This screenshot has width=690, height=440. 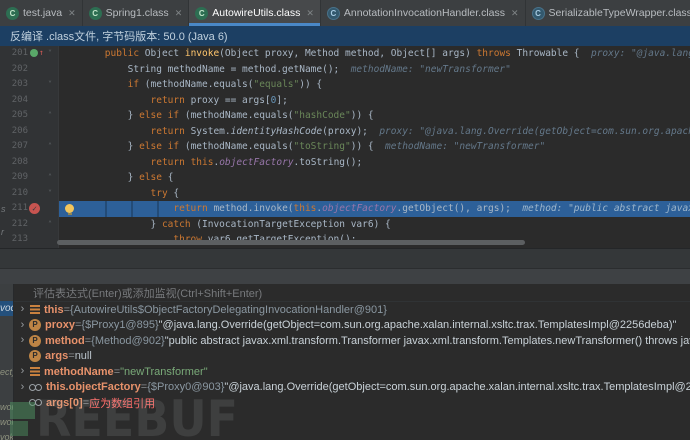 I want to click on code-line: 209 ˄ } else {, so click(x=345, y=178).